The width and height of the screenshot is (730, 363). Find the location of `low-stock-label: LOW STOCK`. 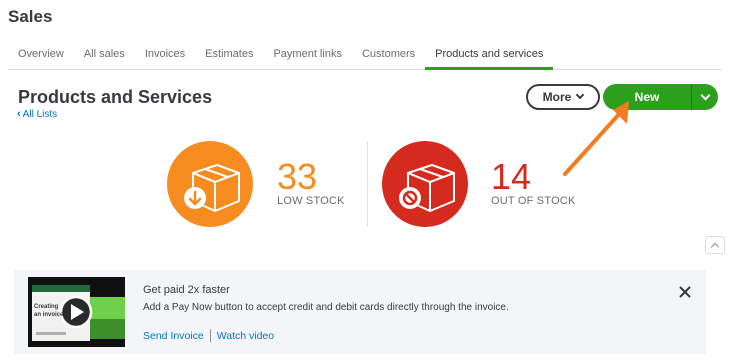

low-stock-label: LOW STOCK is located at coordinates (311, 201).